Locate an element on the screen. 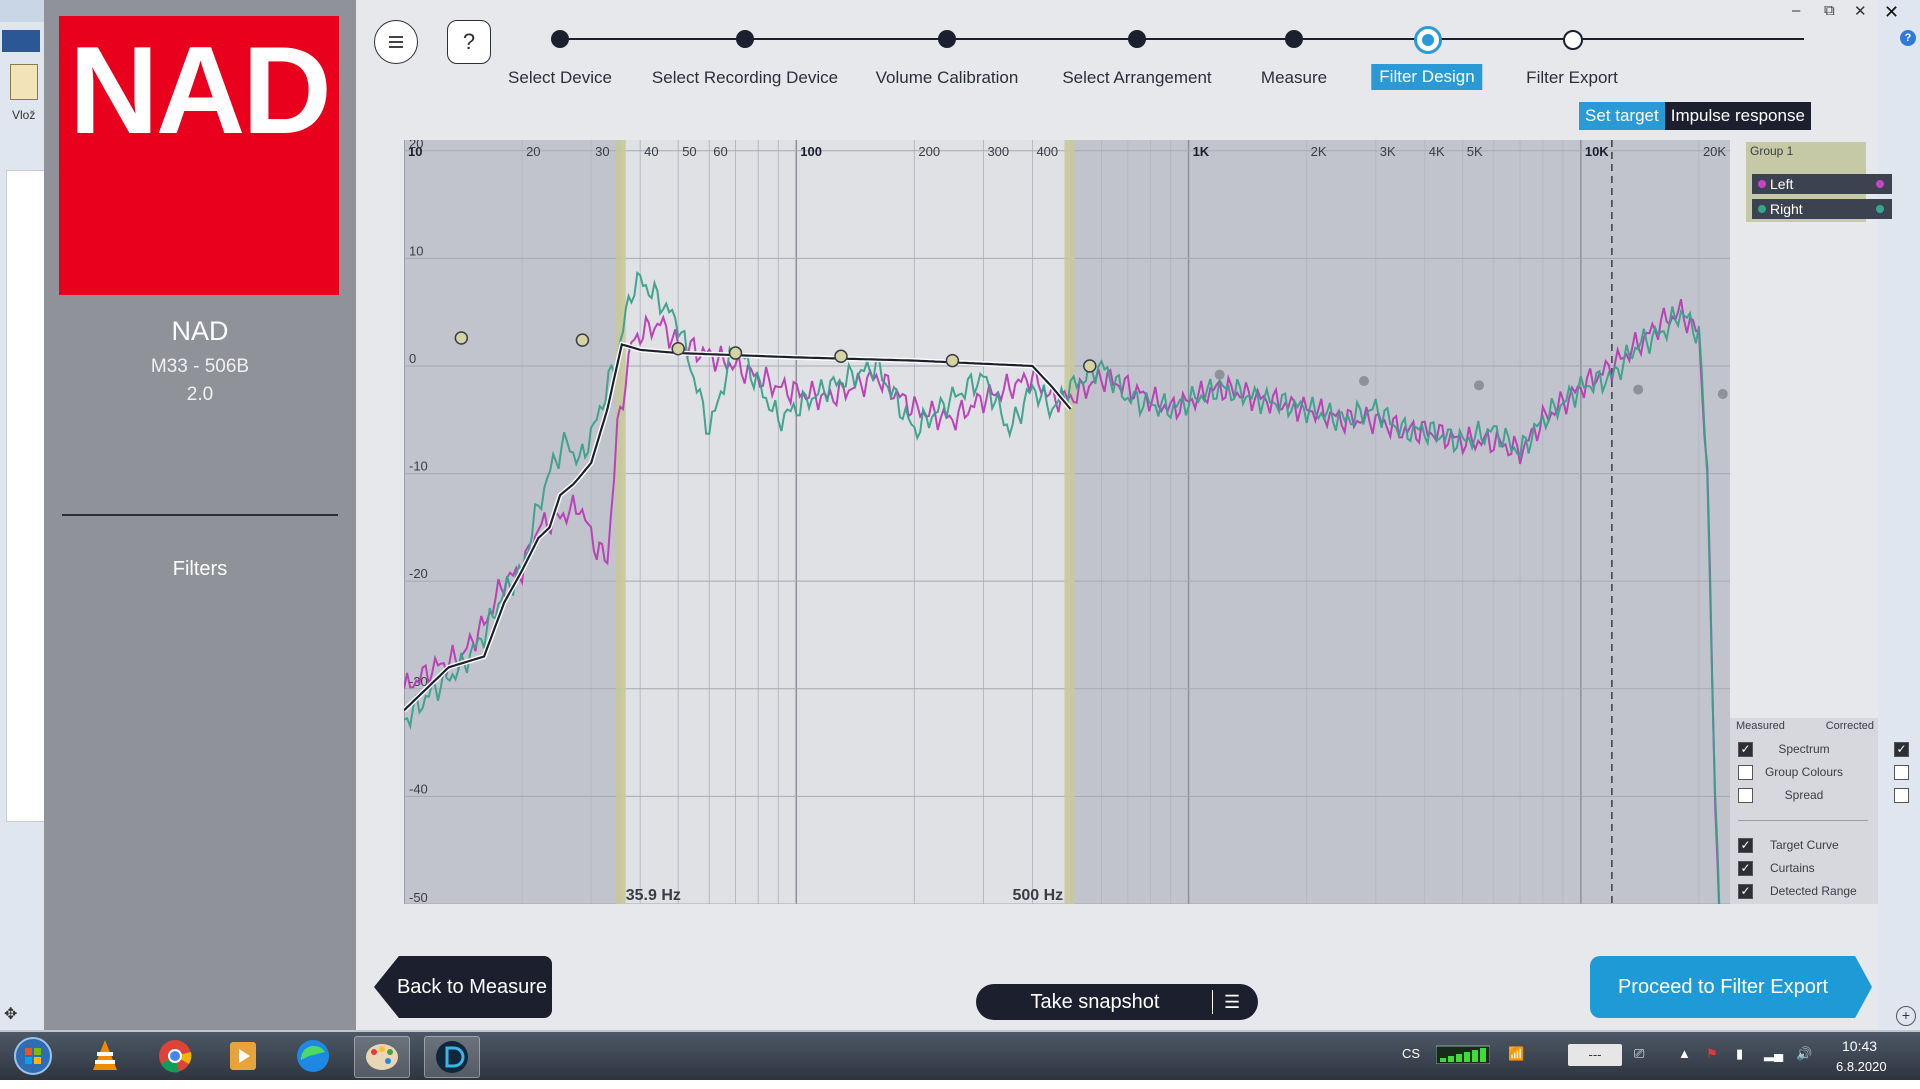 Image resolution: width=1920 pixels, height=1089 pixels. vlc-cone-icon is located at coordinates (105, 1055).